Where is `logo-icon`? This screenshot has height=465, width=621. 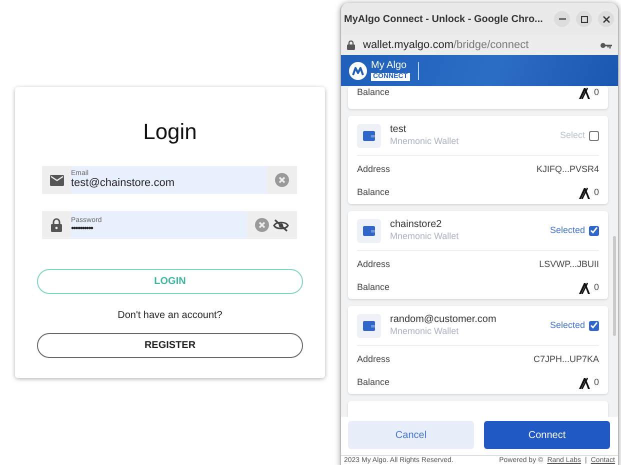
logo-icon is located at coordinates (358, 71).